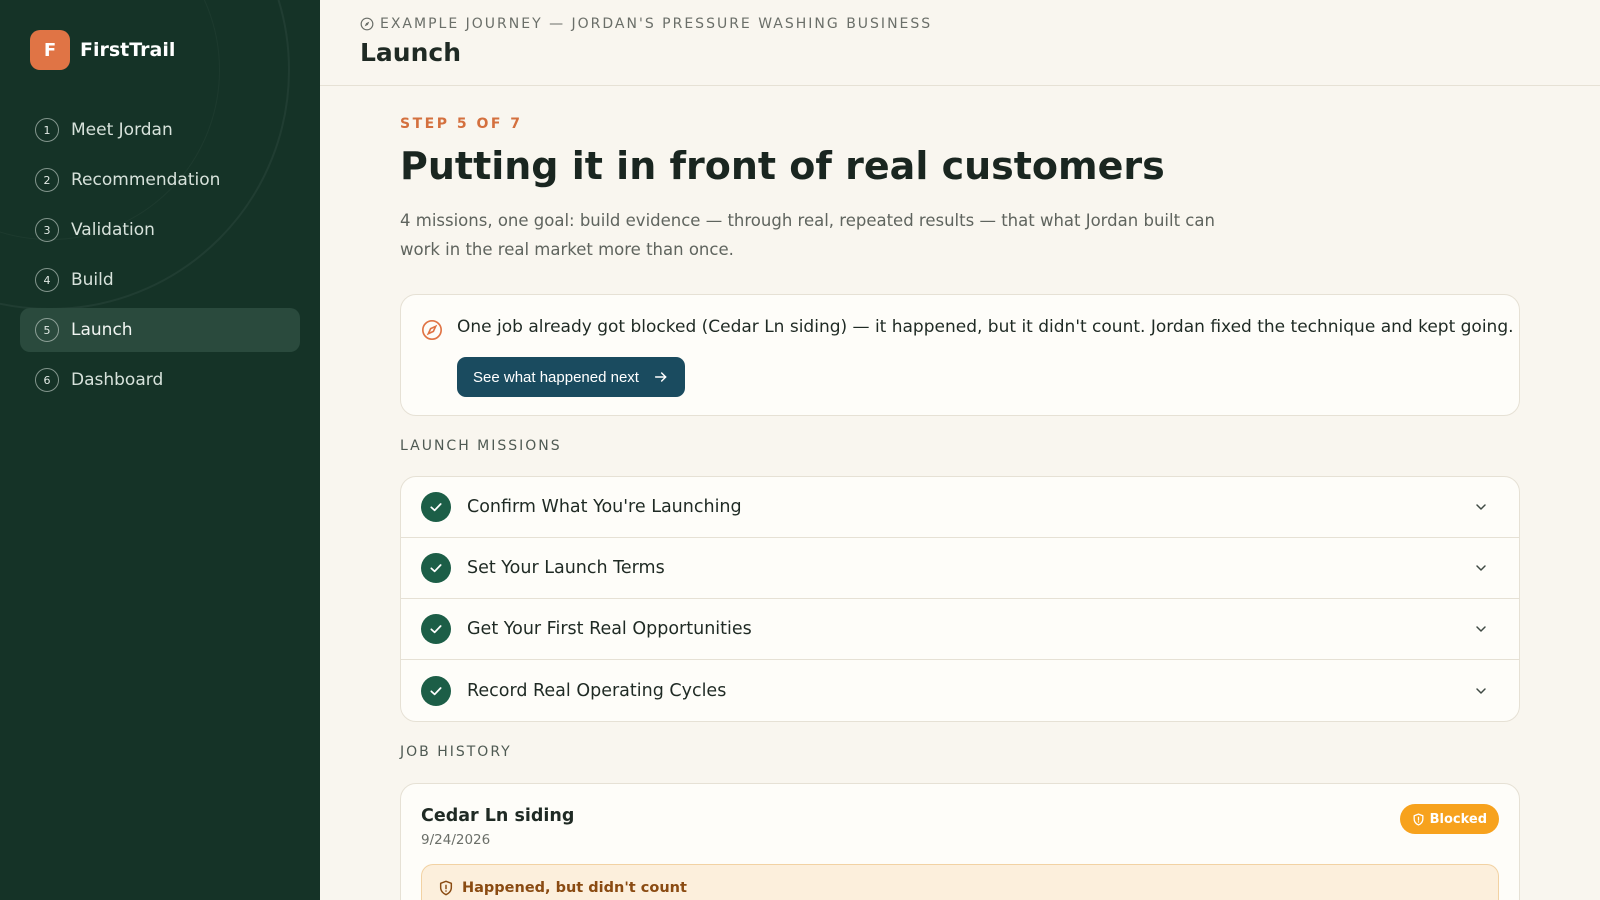 This screenshot has height=900, width=1600. What do you see at coordinates (160, 280) in the screenshot?
I see `sidebar-item-build: 4 Build` at bounding box center [160, 280].